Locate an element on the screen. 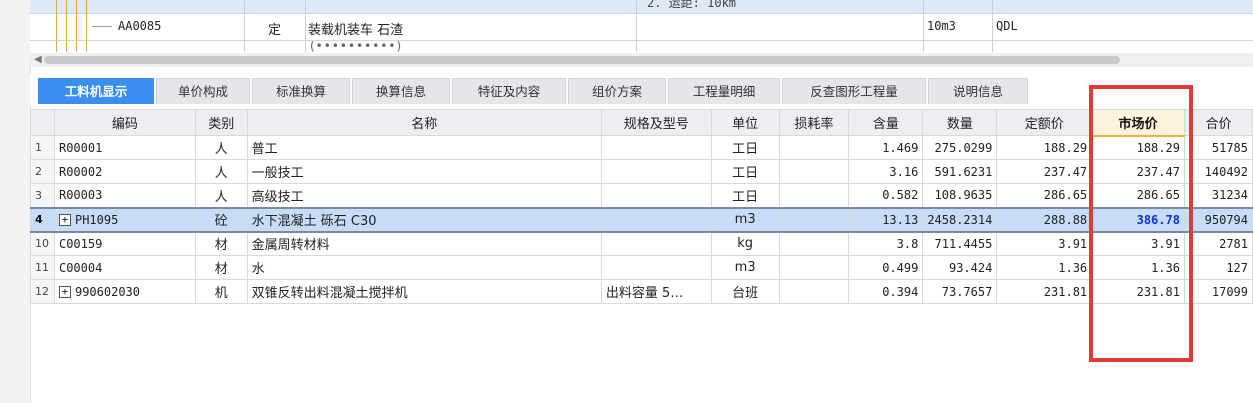 The height and width of the screenshot is (403, 1253). category-cell: 机 is located at coordinates (221, 291).